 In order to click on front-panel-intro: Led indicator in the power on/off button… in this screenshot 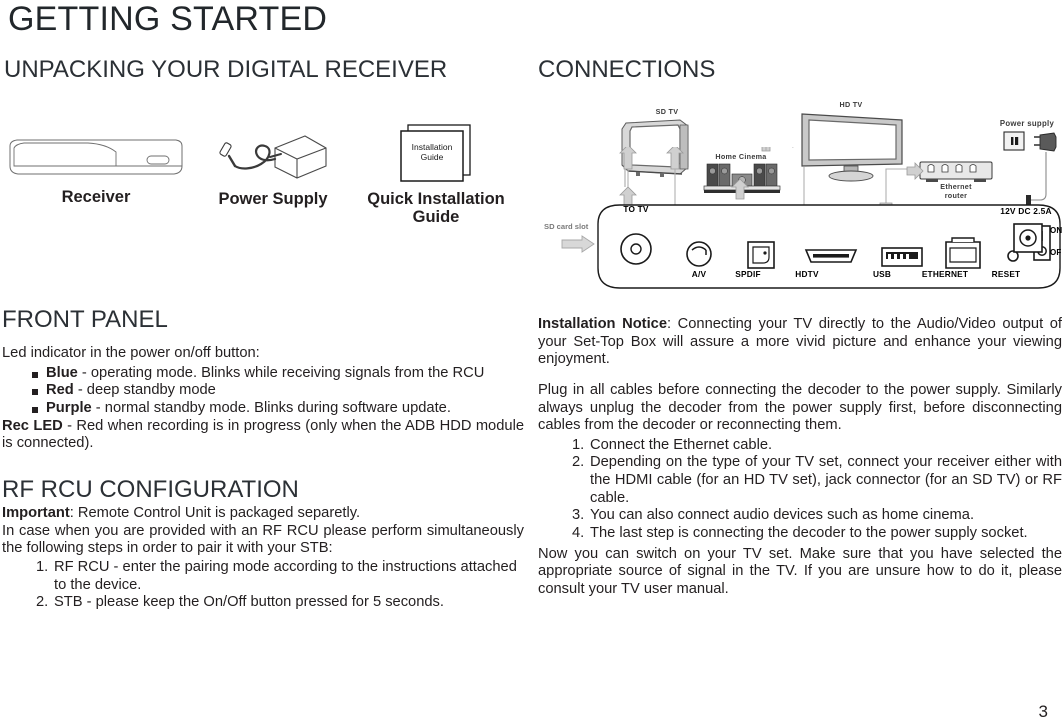, I will do `click(131, 353)`.